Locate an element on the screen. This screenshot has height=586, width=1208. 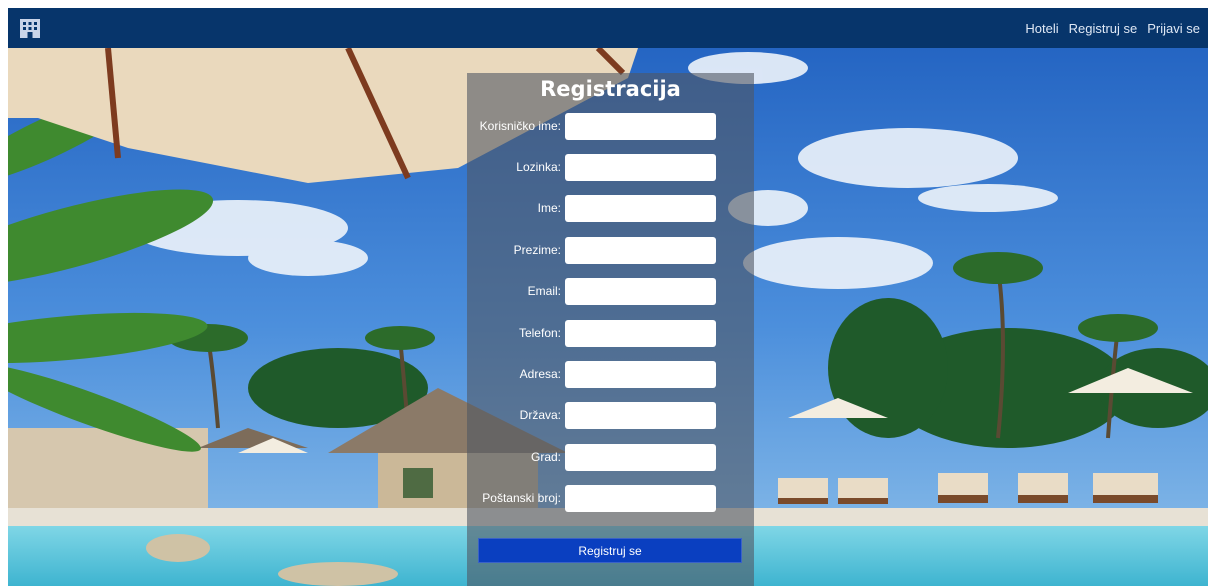
email-input is located at coordinates (640, 291).